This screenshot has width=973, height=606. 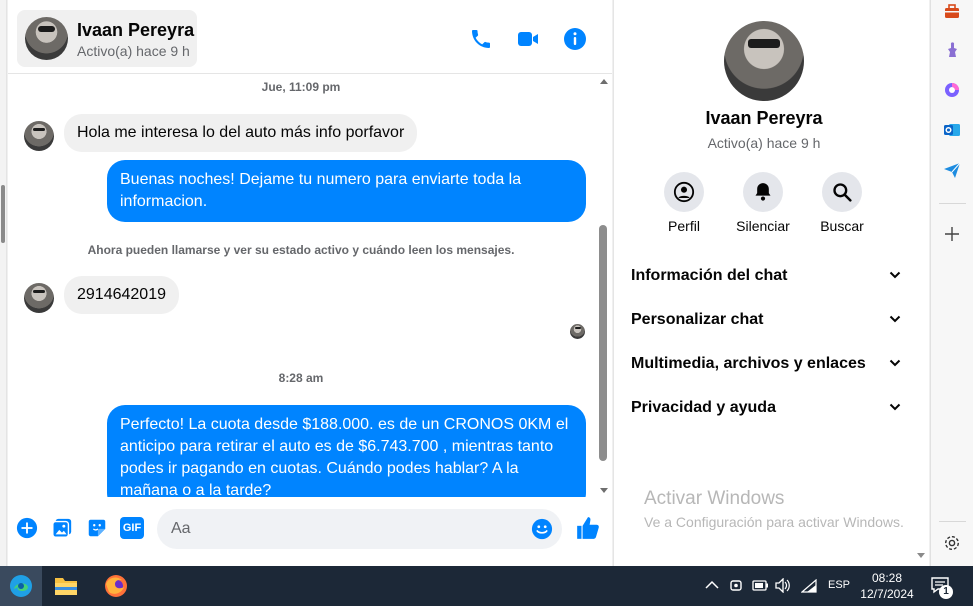 I want to click on section-title: Multimedia, archivos y enlaces, so click(x=748, y=363).